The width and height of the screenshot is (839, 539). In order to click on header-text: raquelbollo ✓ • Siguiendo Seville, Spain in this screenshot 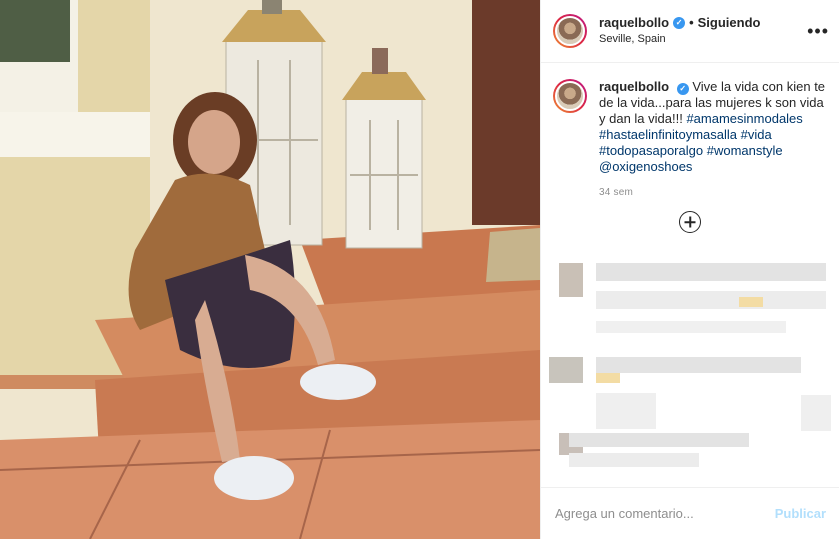, I will do `click(703, 31)`.